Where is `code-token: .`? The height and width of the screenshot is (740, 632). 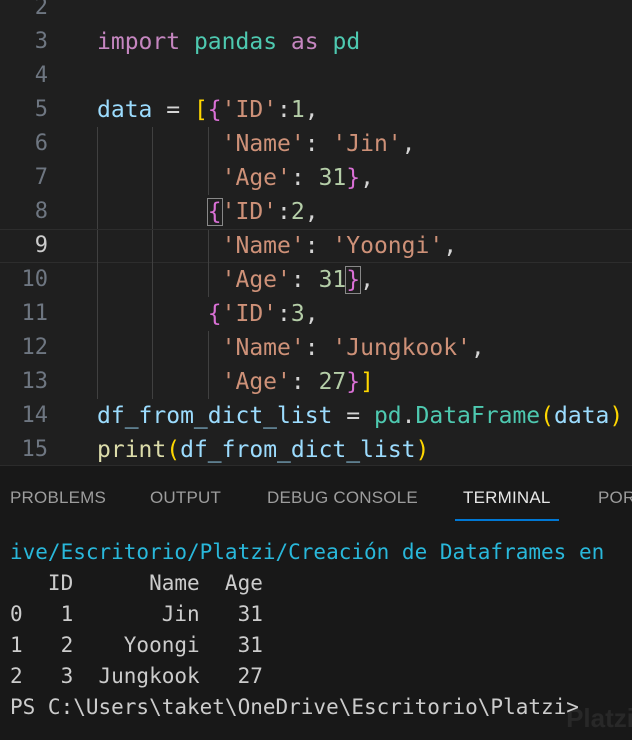 code-token: . is located at coordinates (408, 416).